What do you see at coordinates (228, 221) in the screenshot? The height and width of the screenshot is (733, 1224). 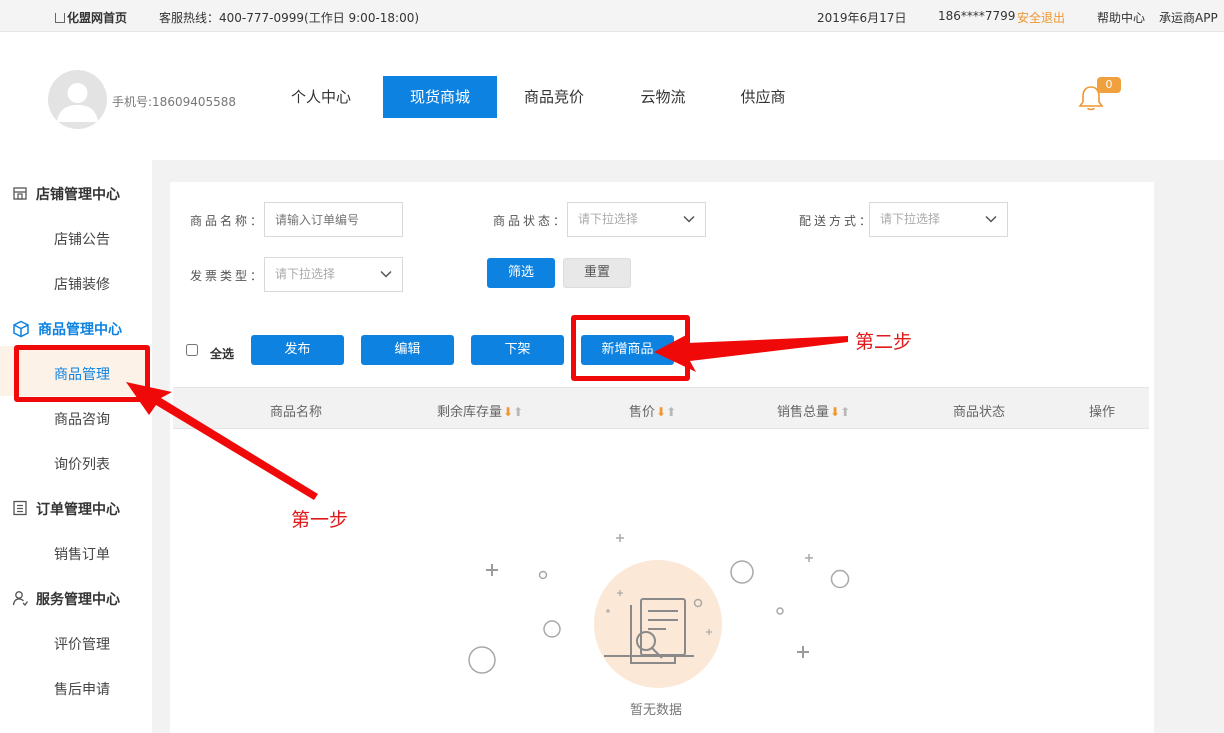 I see `goods-name-label: 商品名称：` at bounding box center [228, 221].